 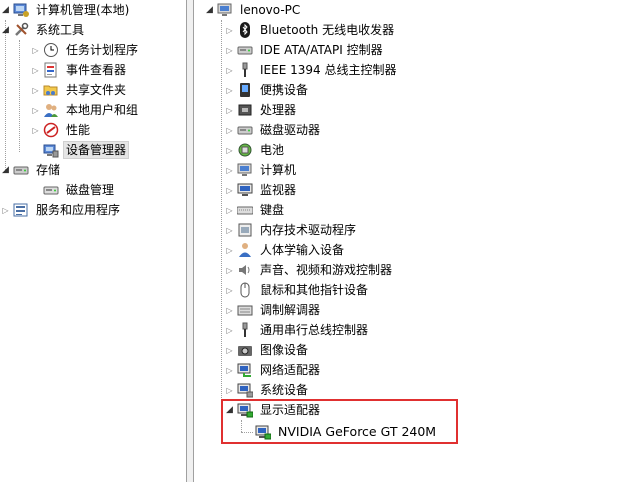 I want to click on pane-splitter, so click(x=190, y=241).